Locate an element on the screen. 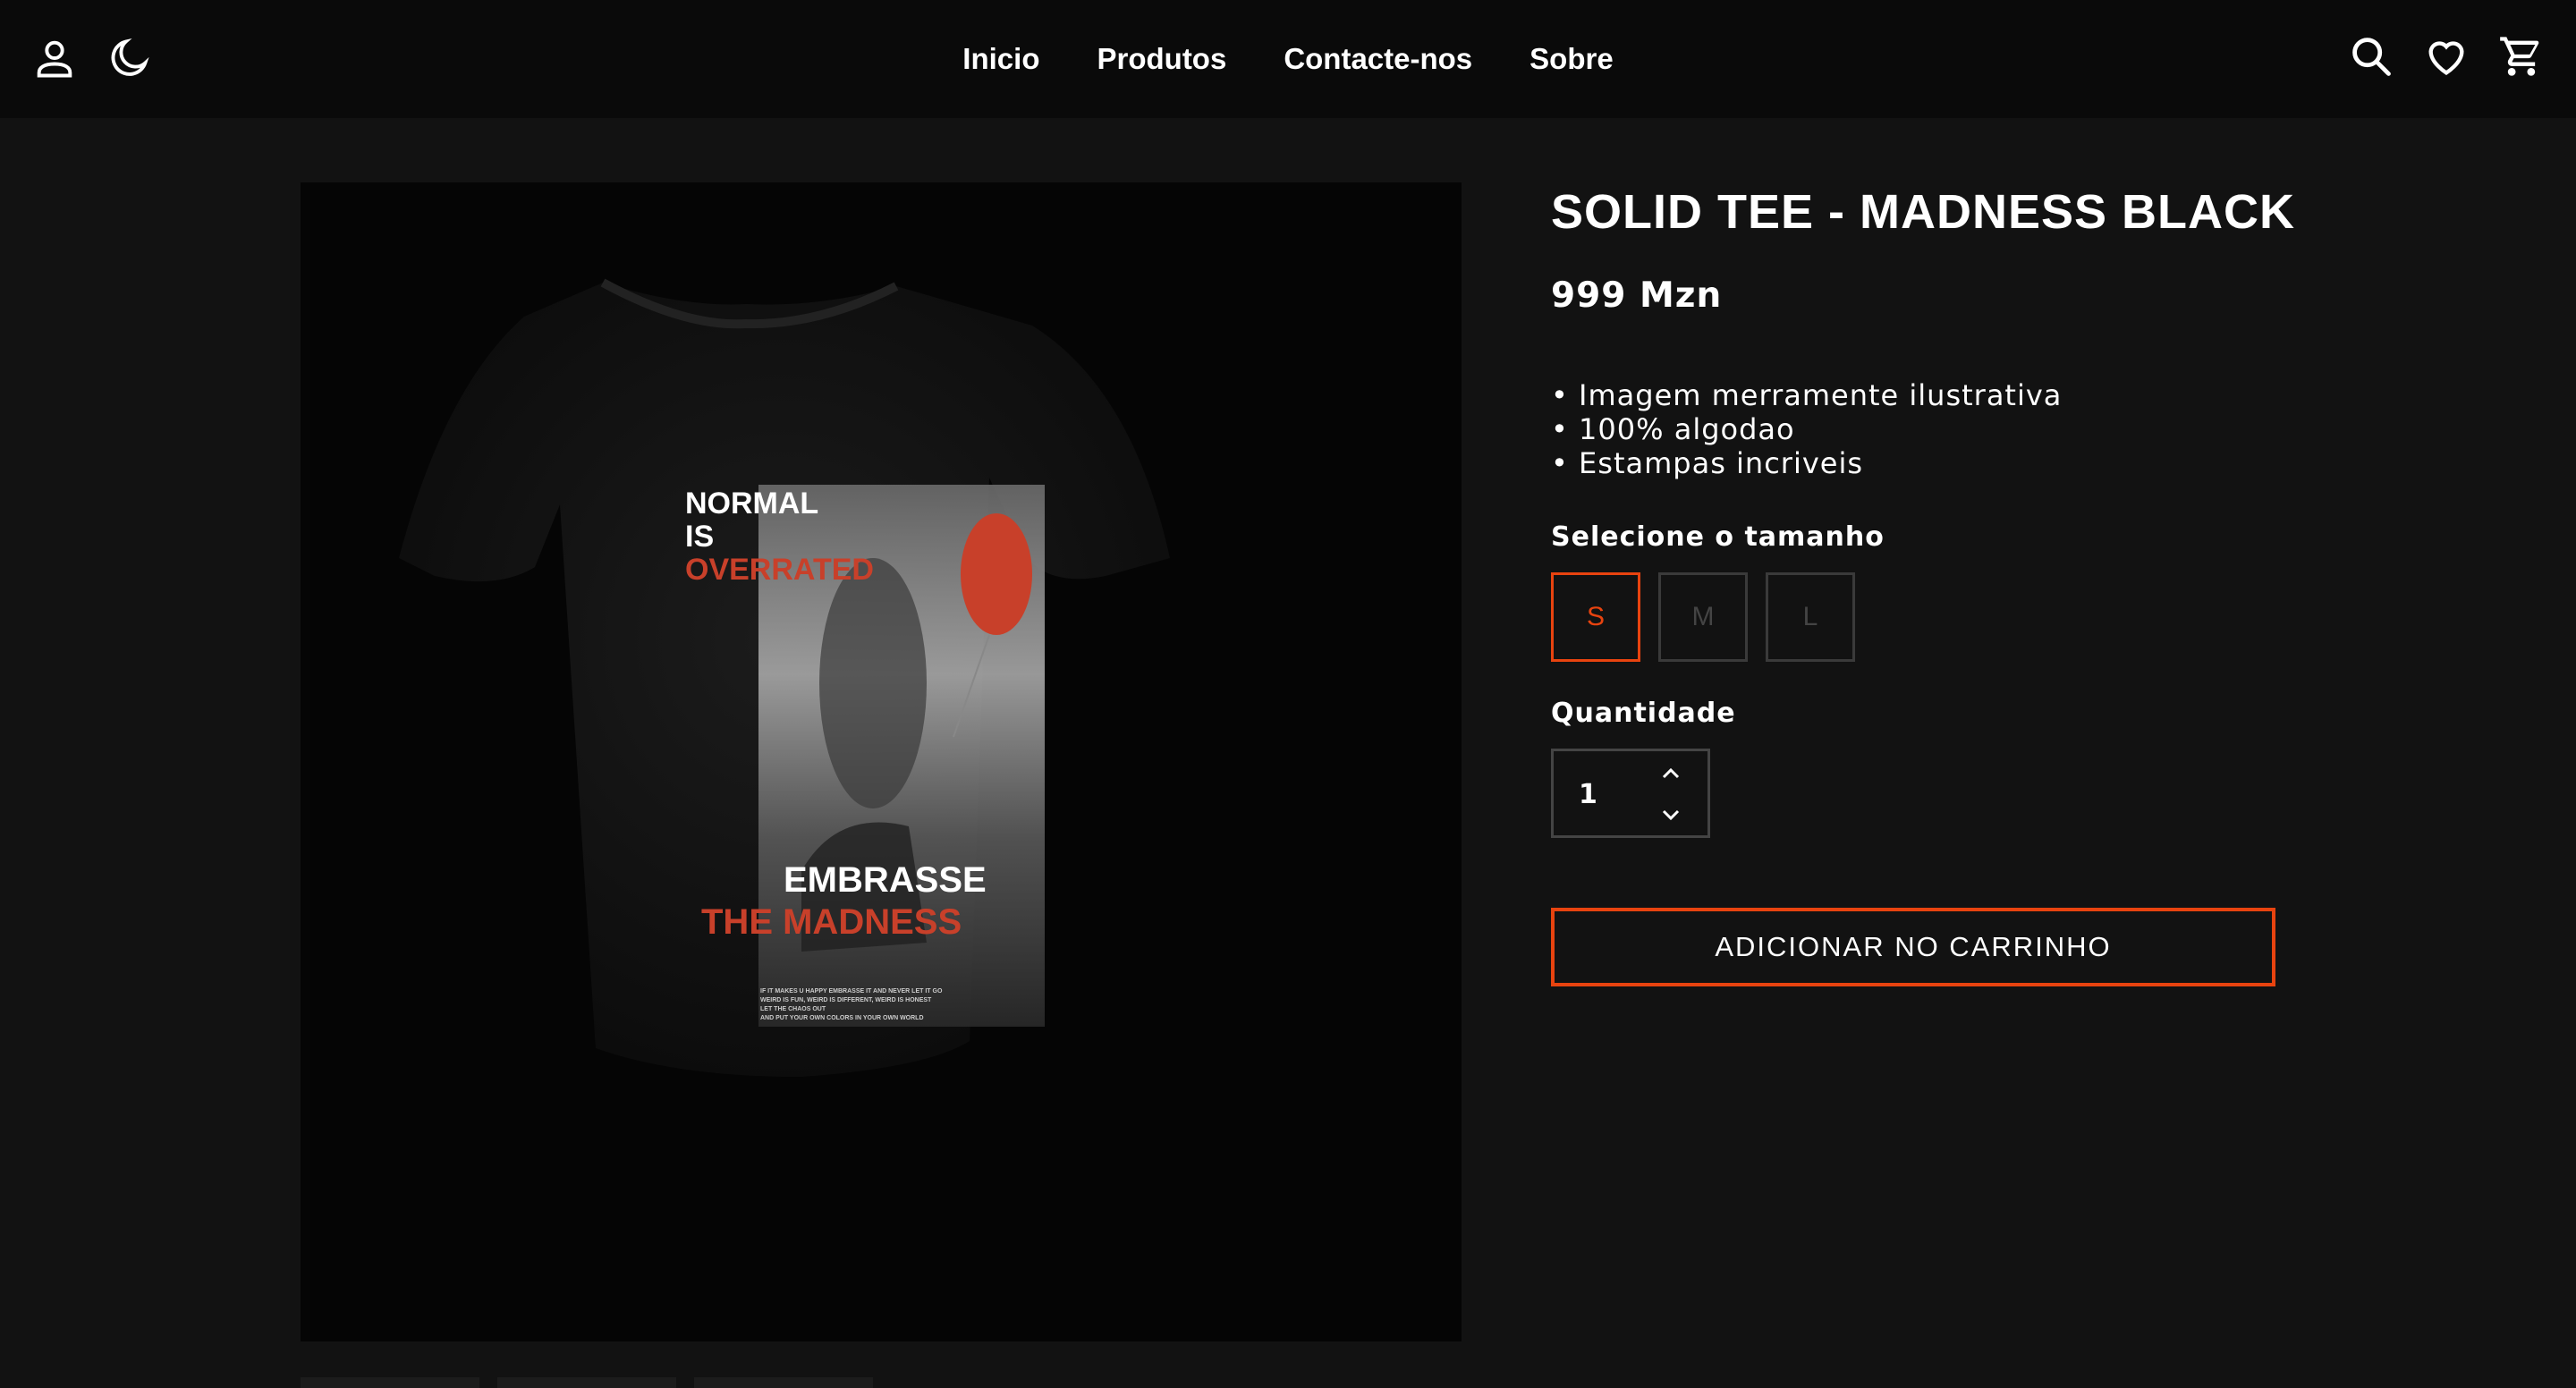 This screenshot has width=2576, height=1388. nav-link-inicio: Inicio is located at coordinates (1000, 59).